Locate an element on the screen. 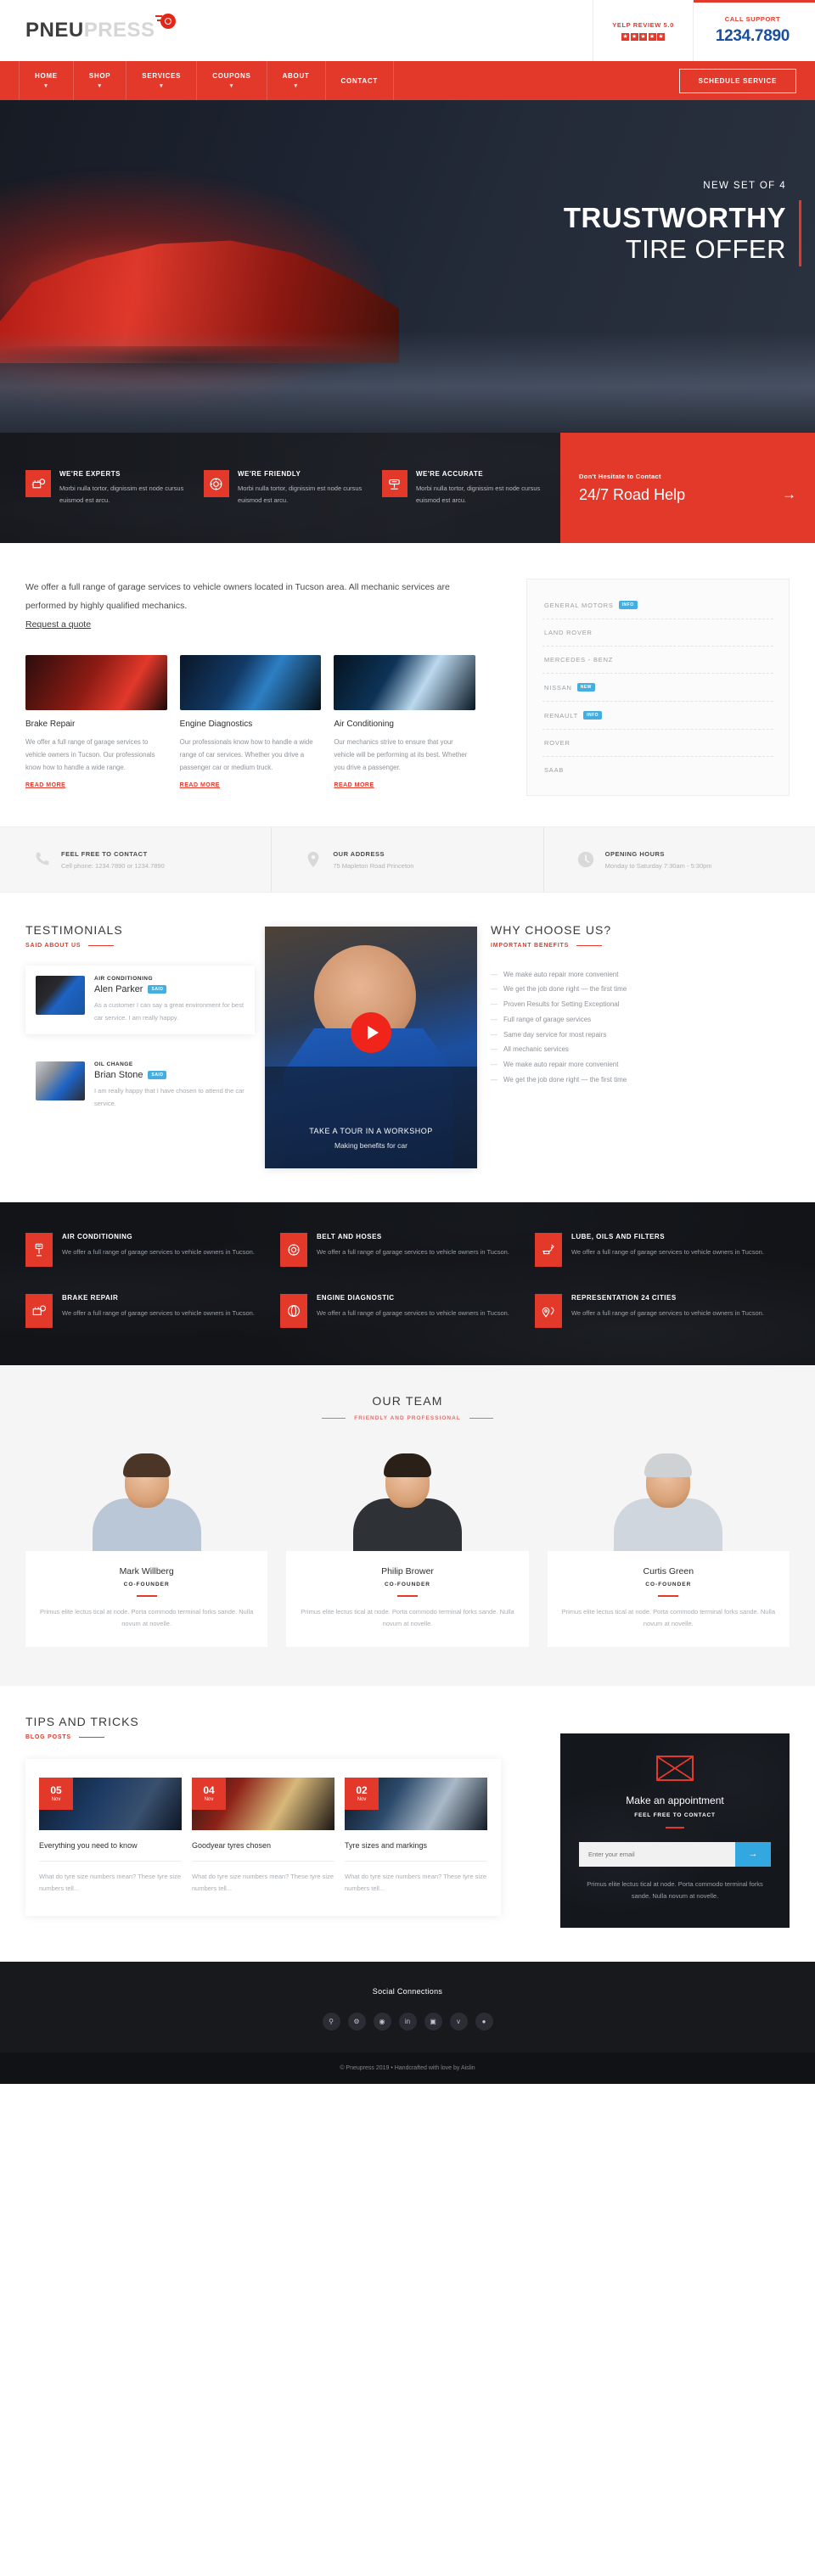 The image size is (815, 2576). nav-item-about: ABOUT ▾ is located at coordinates (297, 80).